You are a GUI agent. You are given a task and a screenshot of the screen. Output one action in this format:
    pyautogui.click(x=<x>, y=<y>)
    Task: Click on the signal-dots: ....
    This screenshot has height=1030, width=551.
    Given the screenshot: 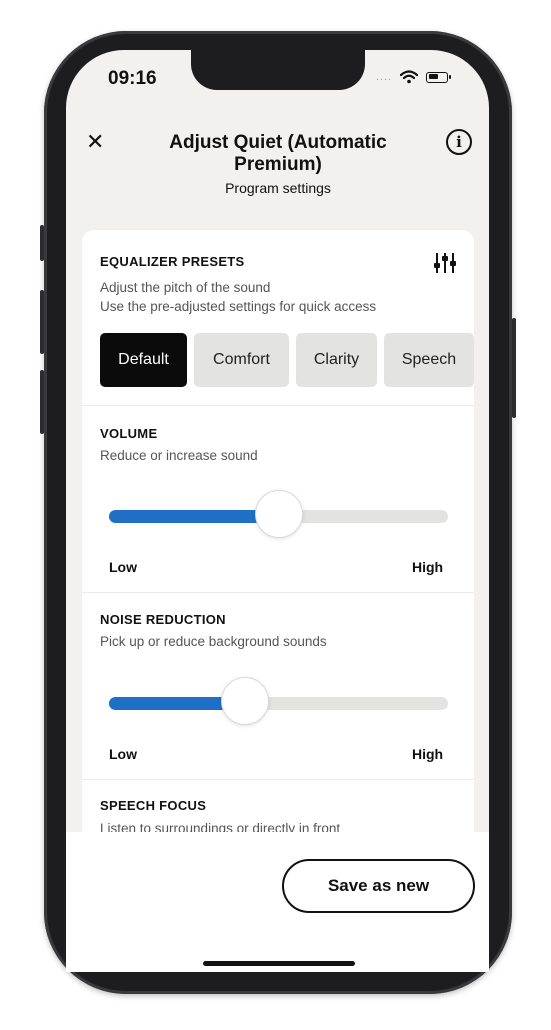 What is the action you would take?
    pyautogui.click(x=384, y=77)
    